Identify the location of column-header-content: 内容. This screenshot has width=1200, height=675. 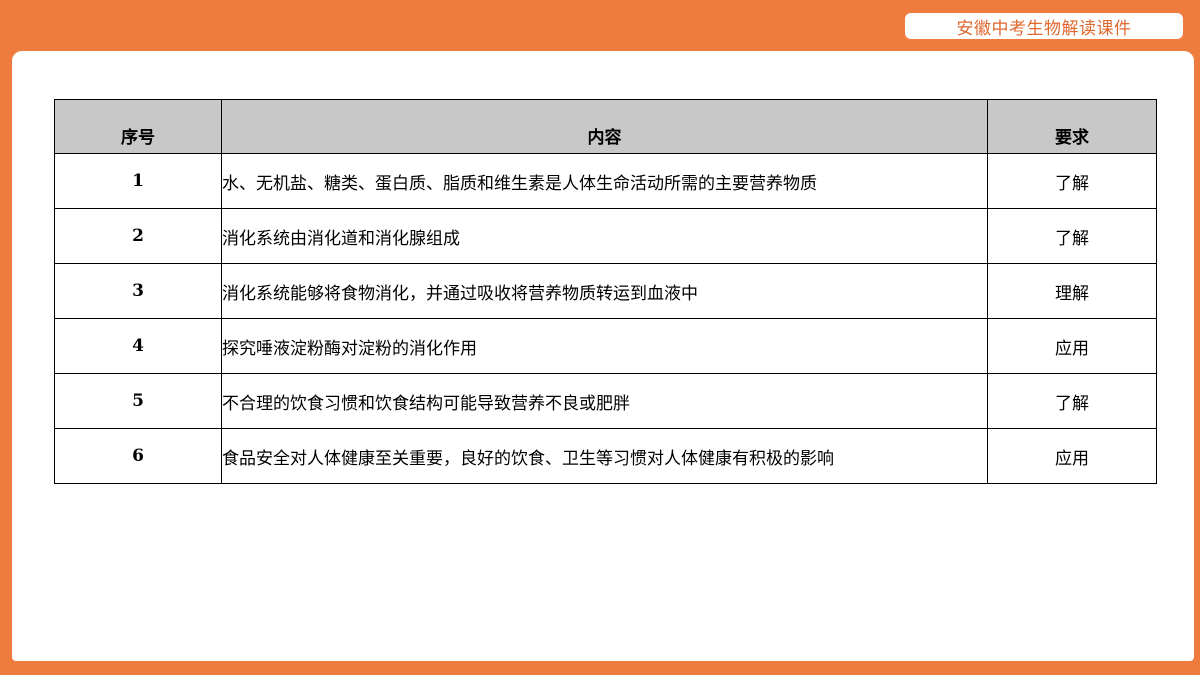
(604, 126).